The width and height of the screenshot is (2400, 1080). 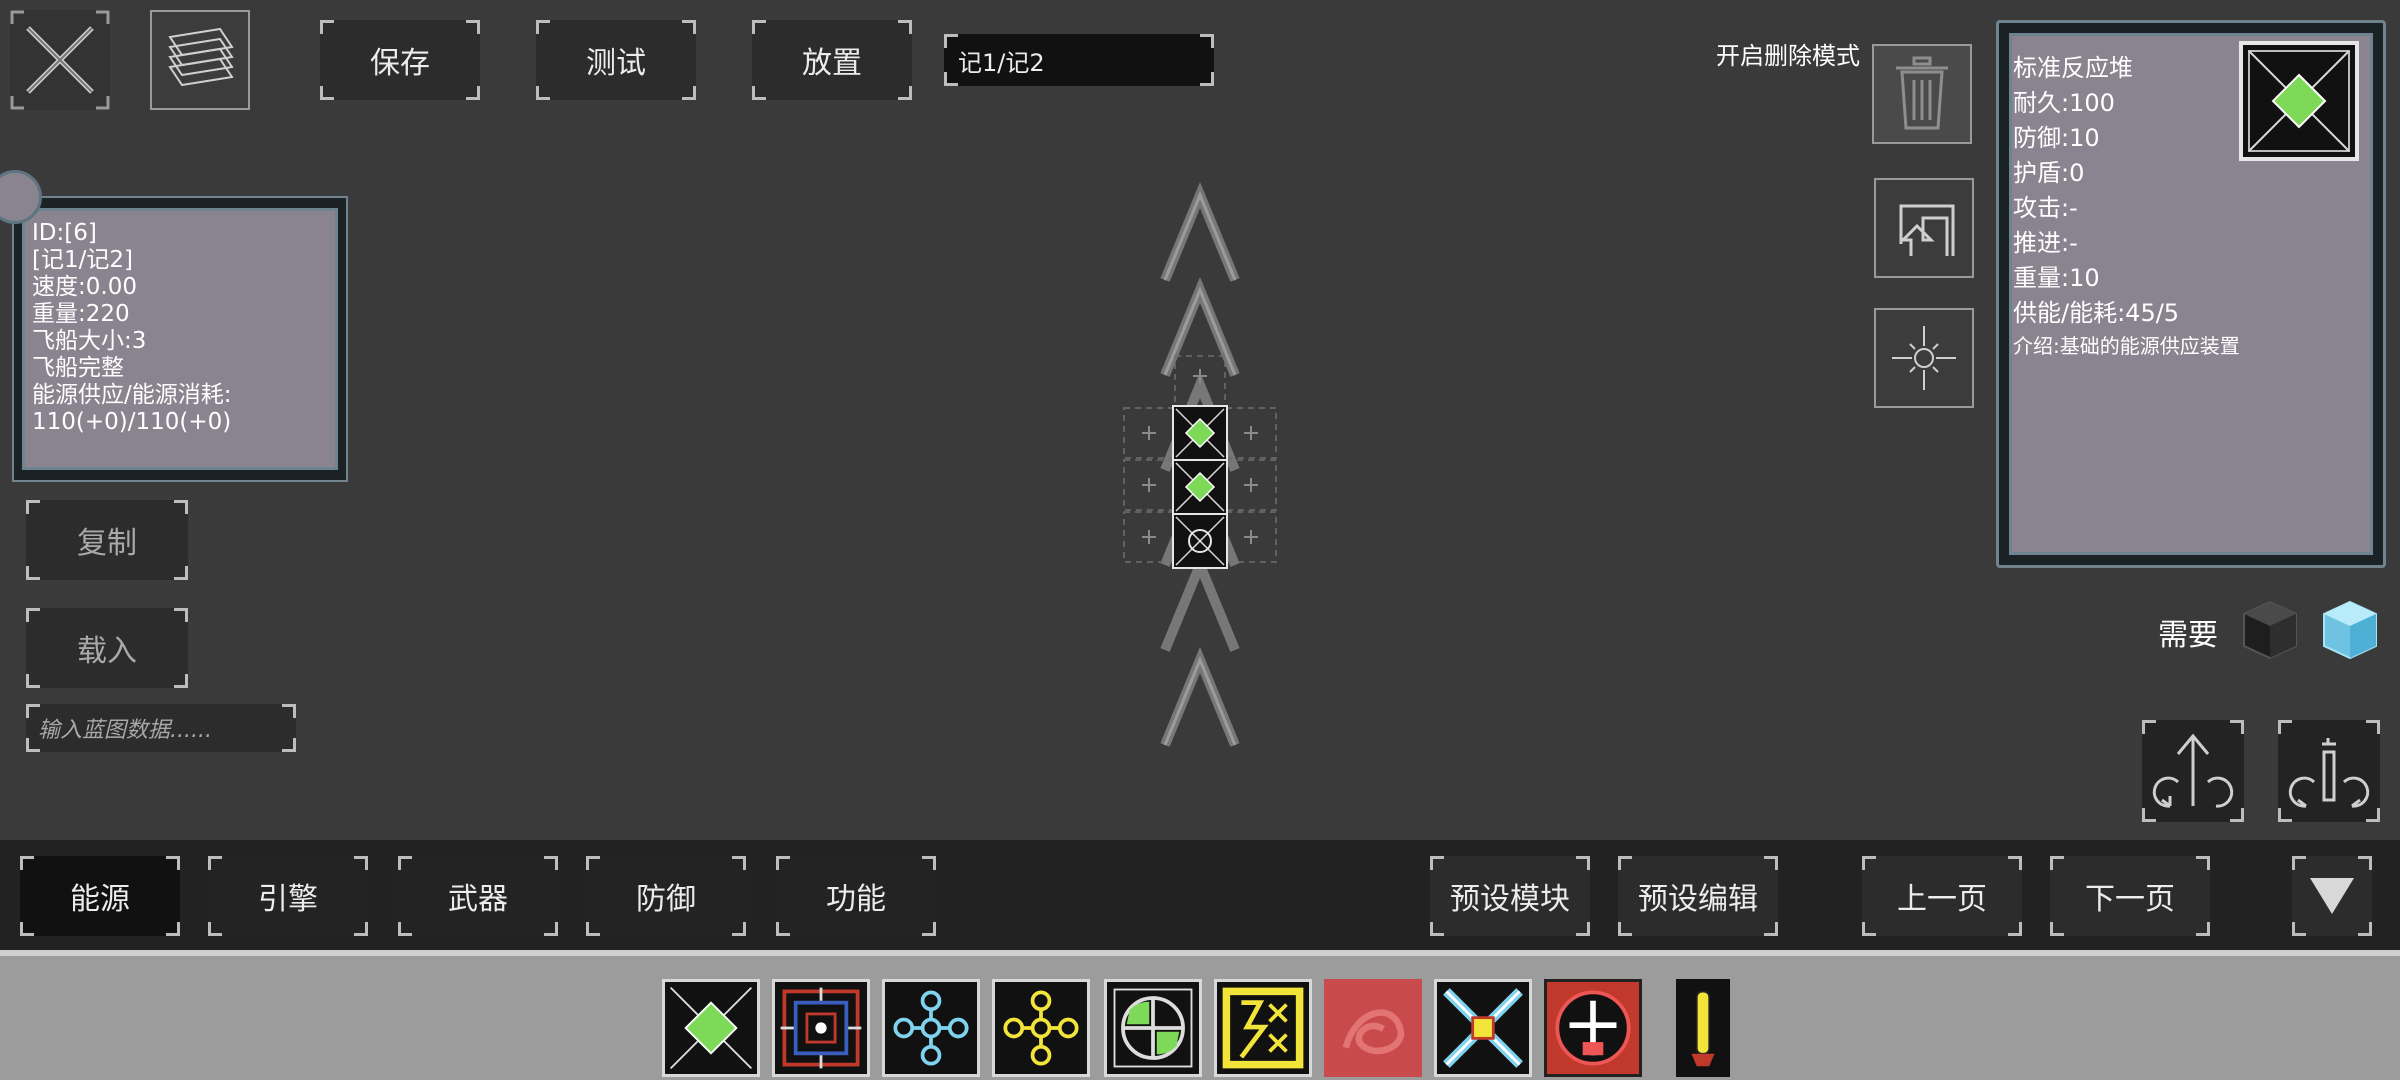 I want to click on close-icon, so click(x=60, y=60).